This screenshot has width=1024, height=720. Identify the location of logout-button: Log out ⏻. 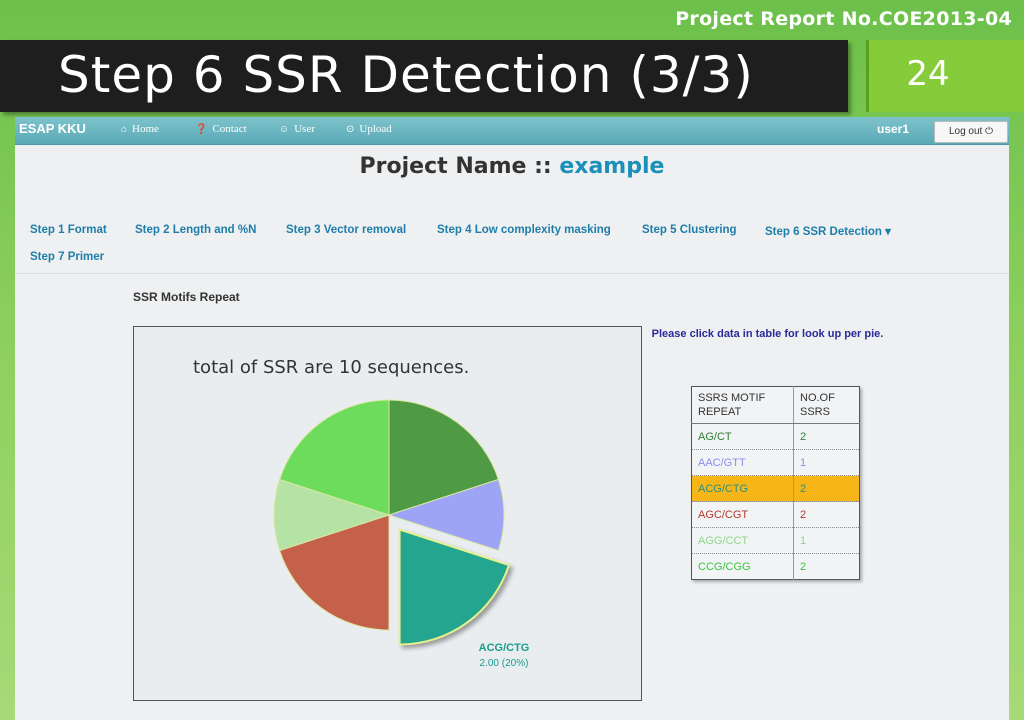
(971, 132).